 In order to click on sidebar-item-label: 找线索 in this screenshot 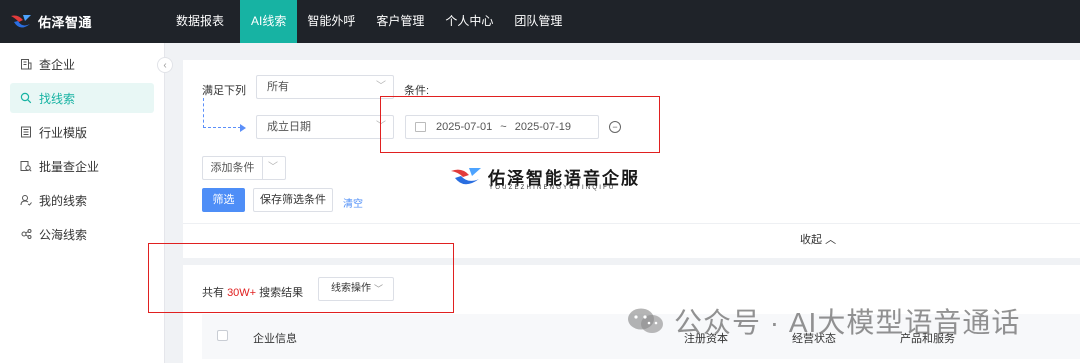, I will do `click(57, 98)`.